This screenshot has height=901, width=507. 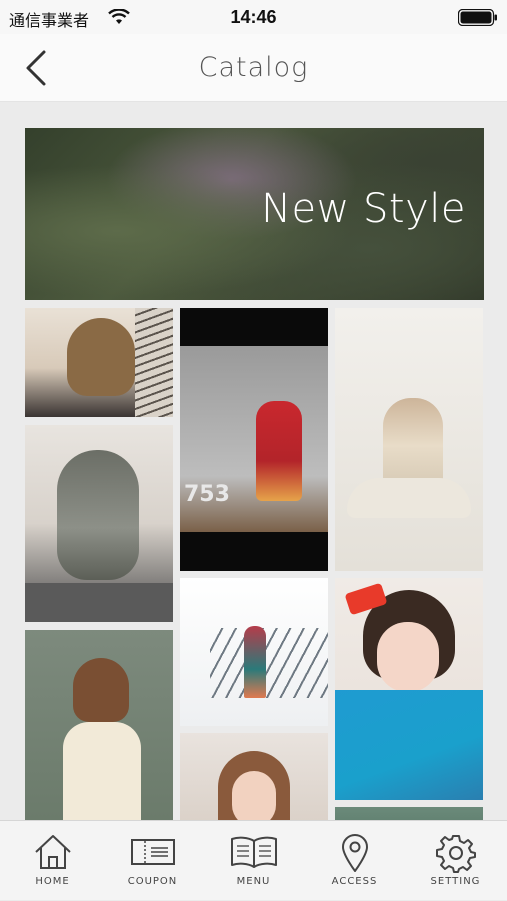 What do you see at coordinates (253, 852) in the screenshot?
I see `book-icon` at bounding box center [253, 852].